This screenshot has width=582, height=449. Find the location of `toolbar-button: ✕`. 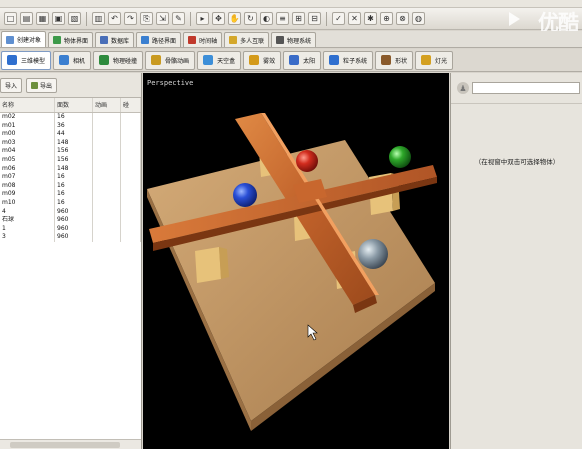

toolbar-button: ✕ is located at coordinates (354, 18).